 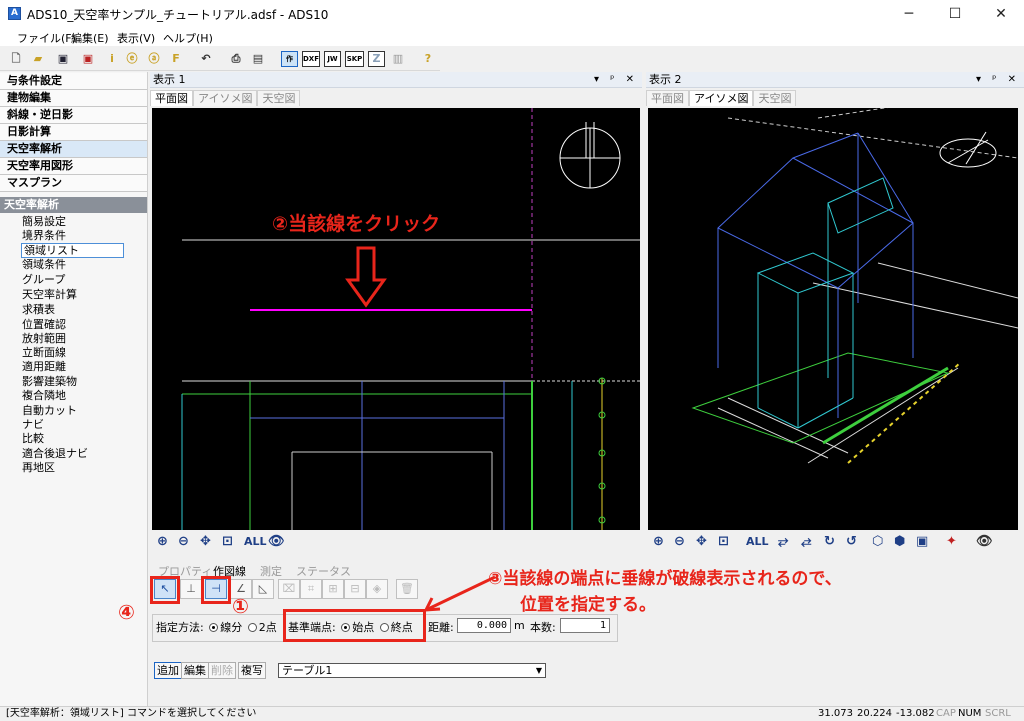 What do you see at coordinates (783, 542) in the screenshot?
I see `rotate-left-icon: ⥂` at bounding box center [783, 542].